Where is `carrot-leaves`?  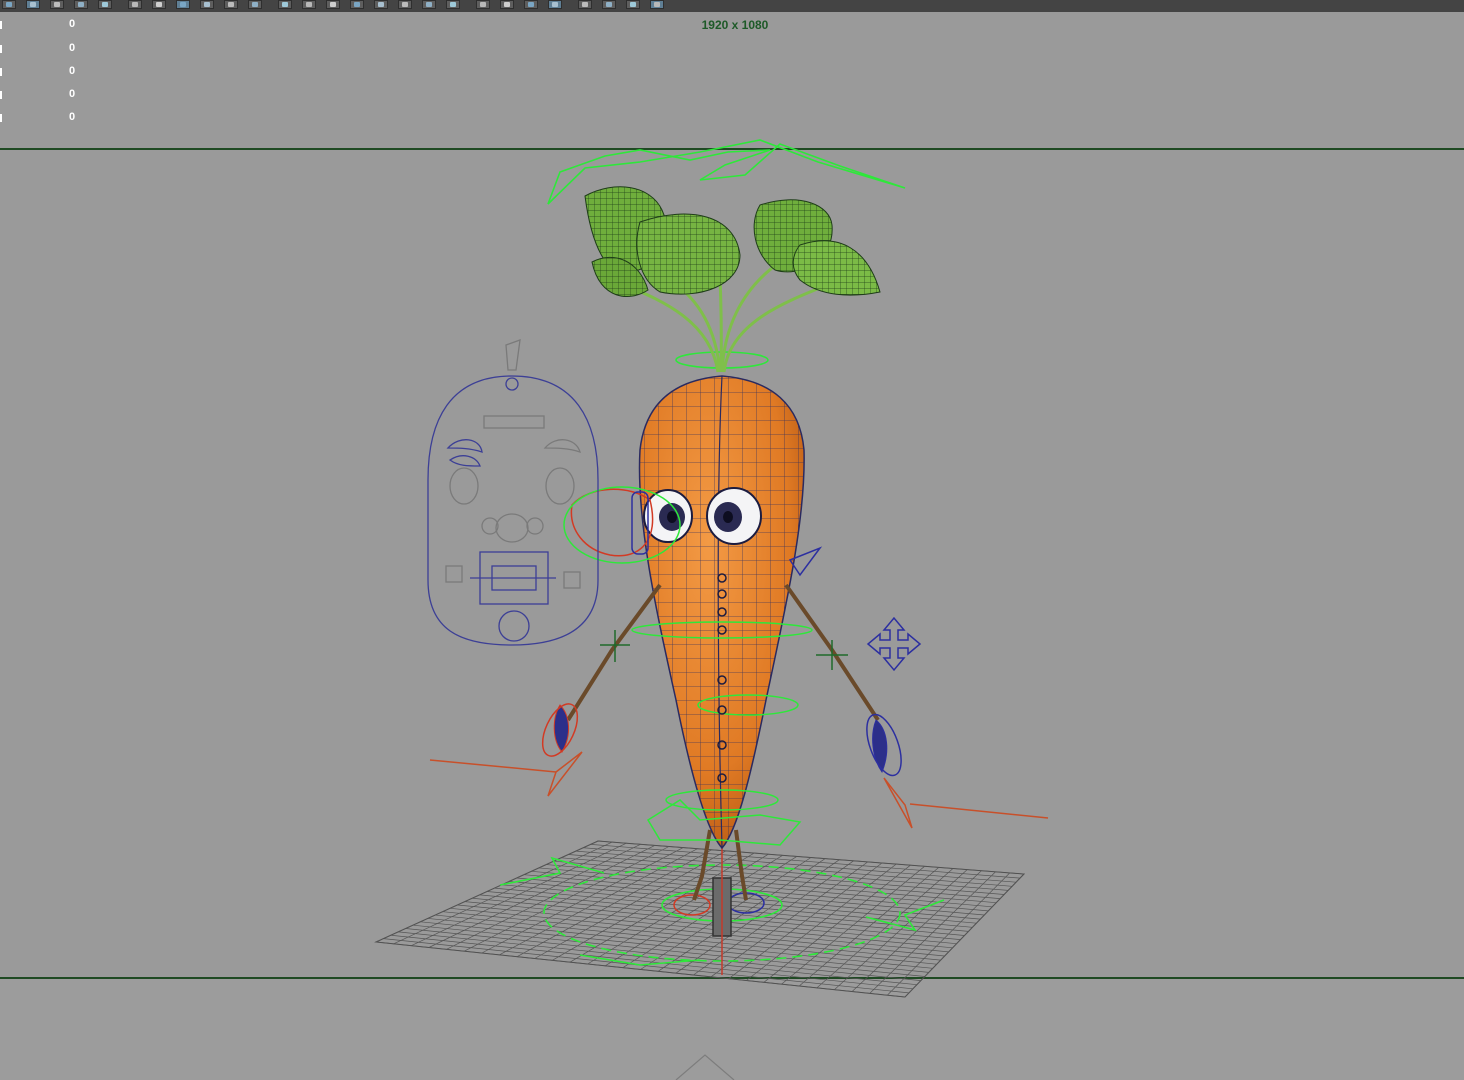
carrot-leaves is located at coordinates (732, 279).